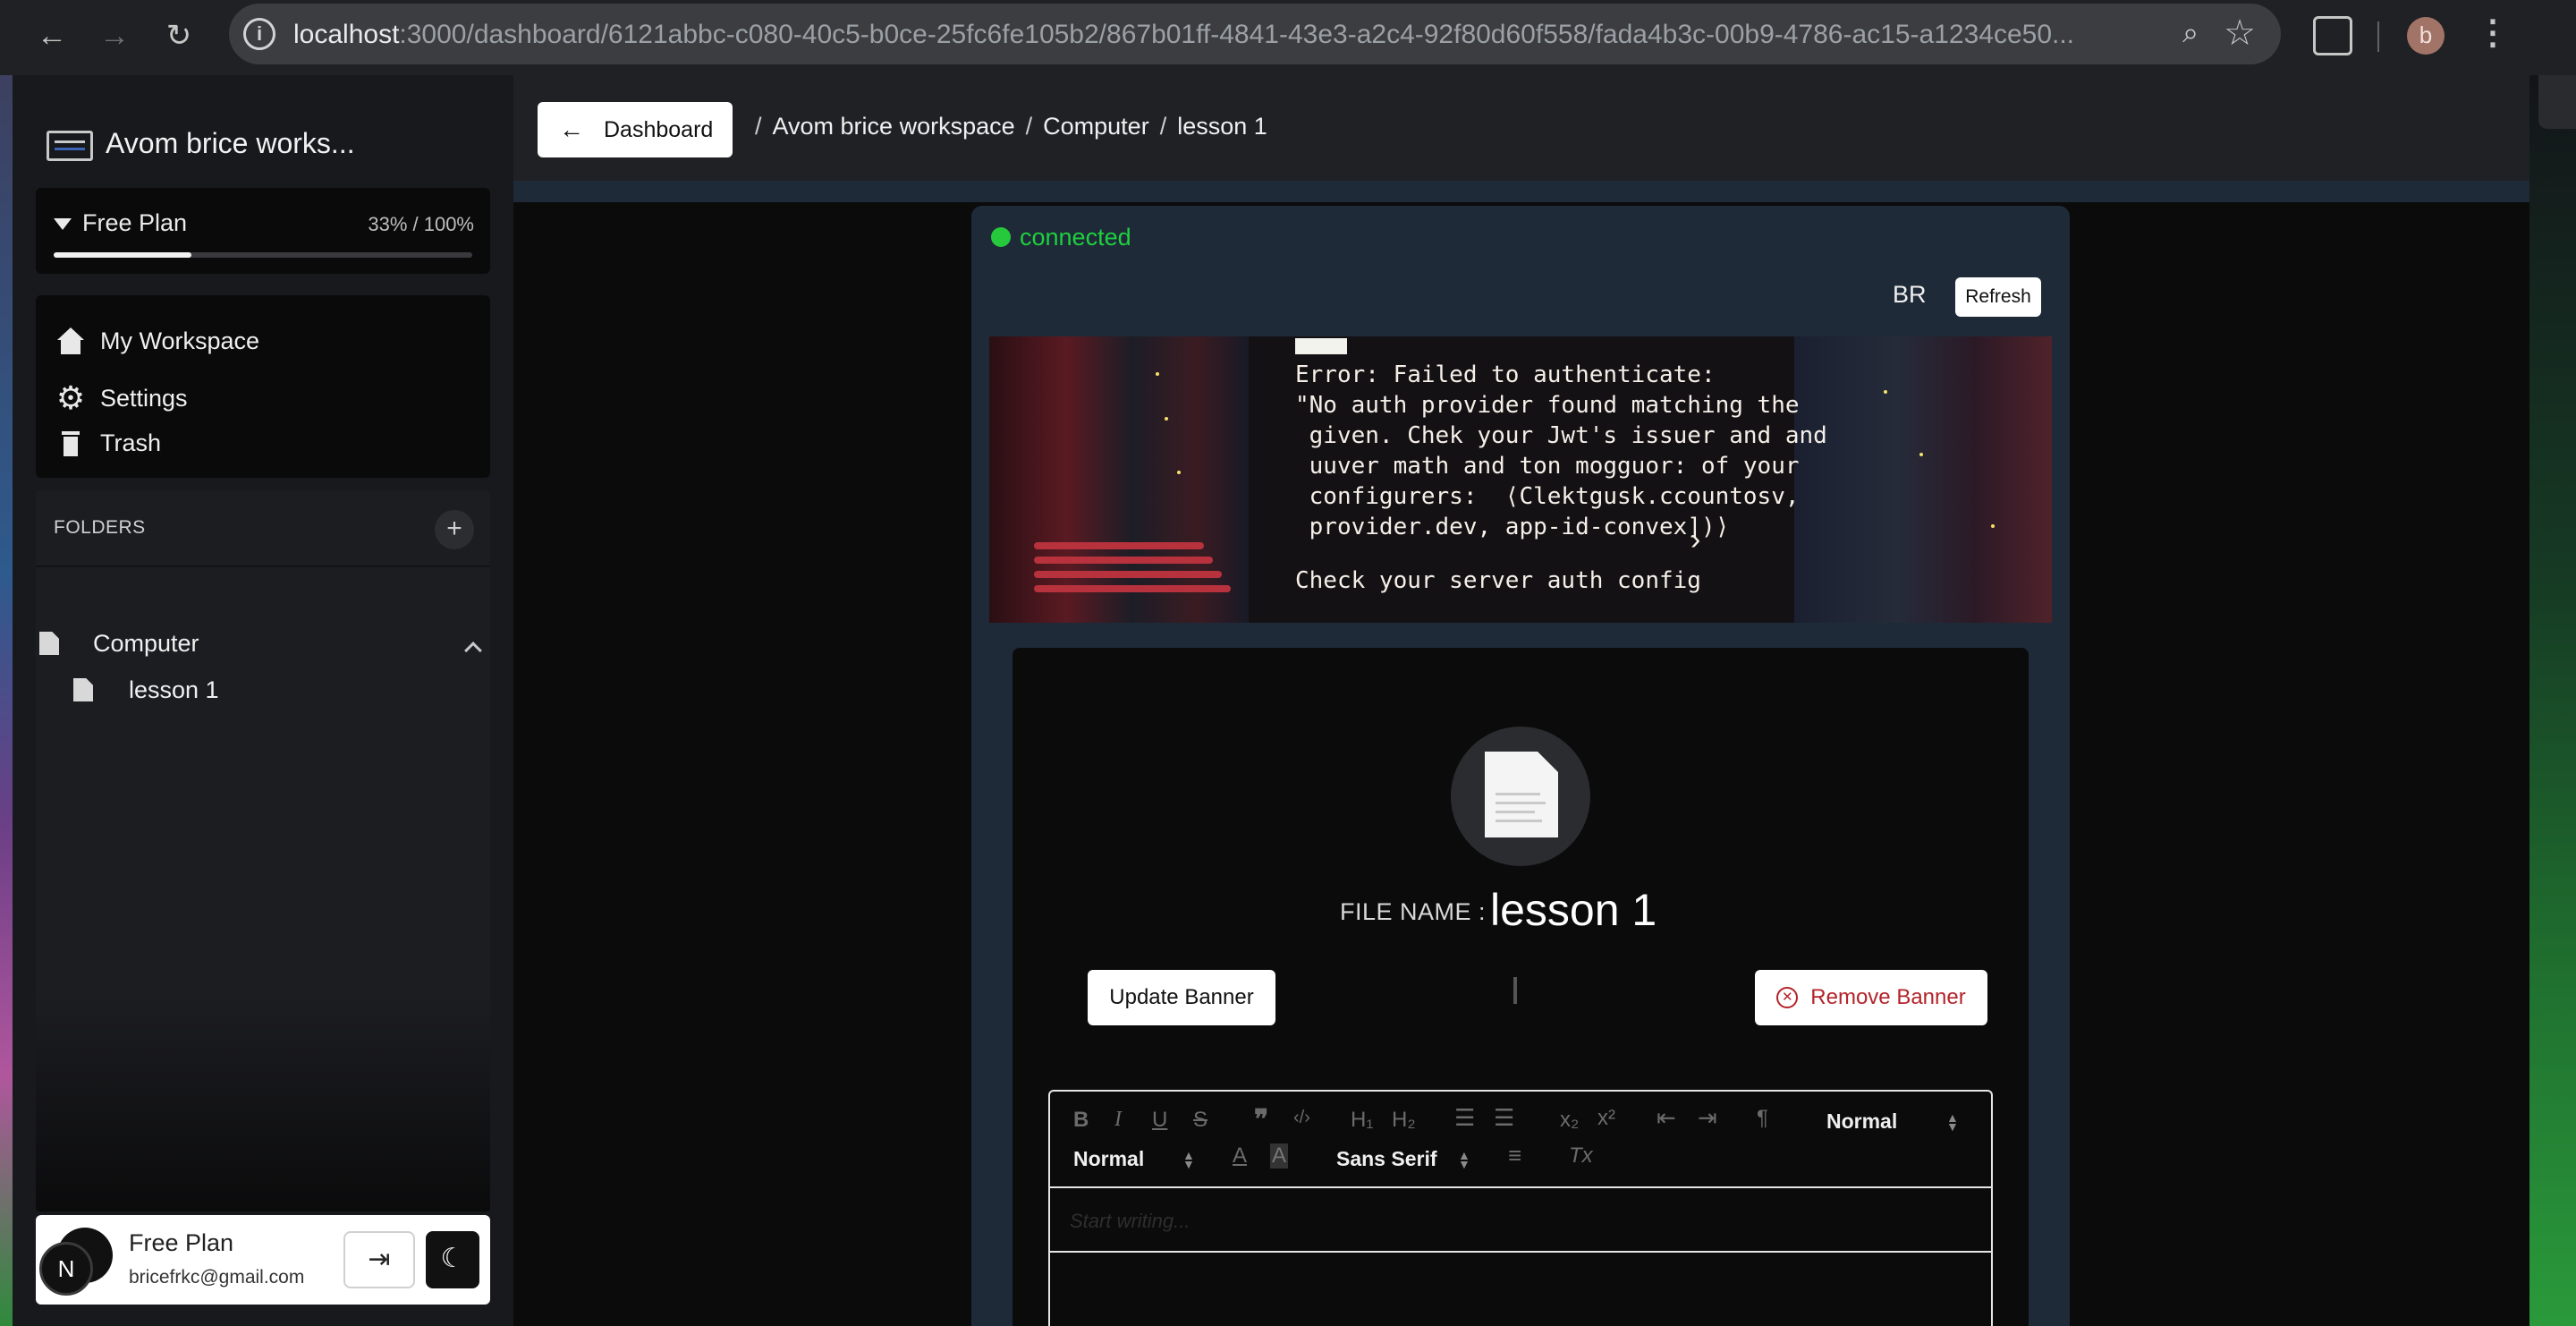 This screenshot has width=2576, height=1326. Describe the element at coordinates (1404, 1120) in the screenshot. I see `heading-2-icon: H₂` at that location.